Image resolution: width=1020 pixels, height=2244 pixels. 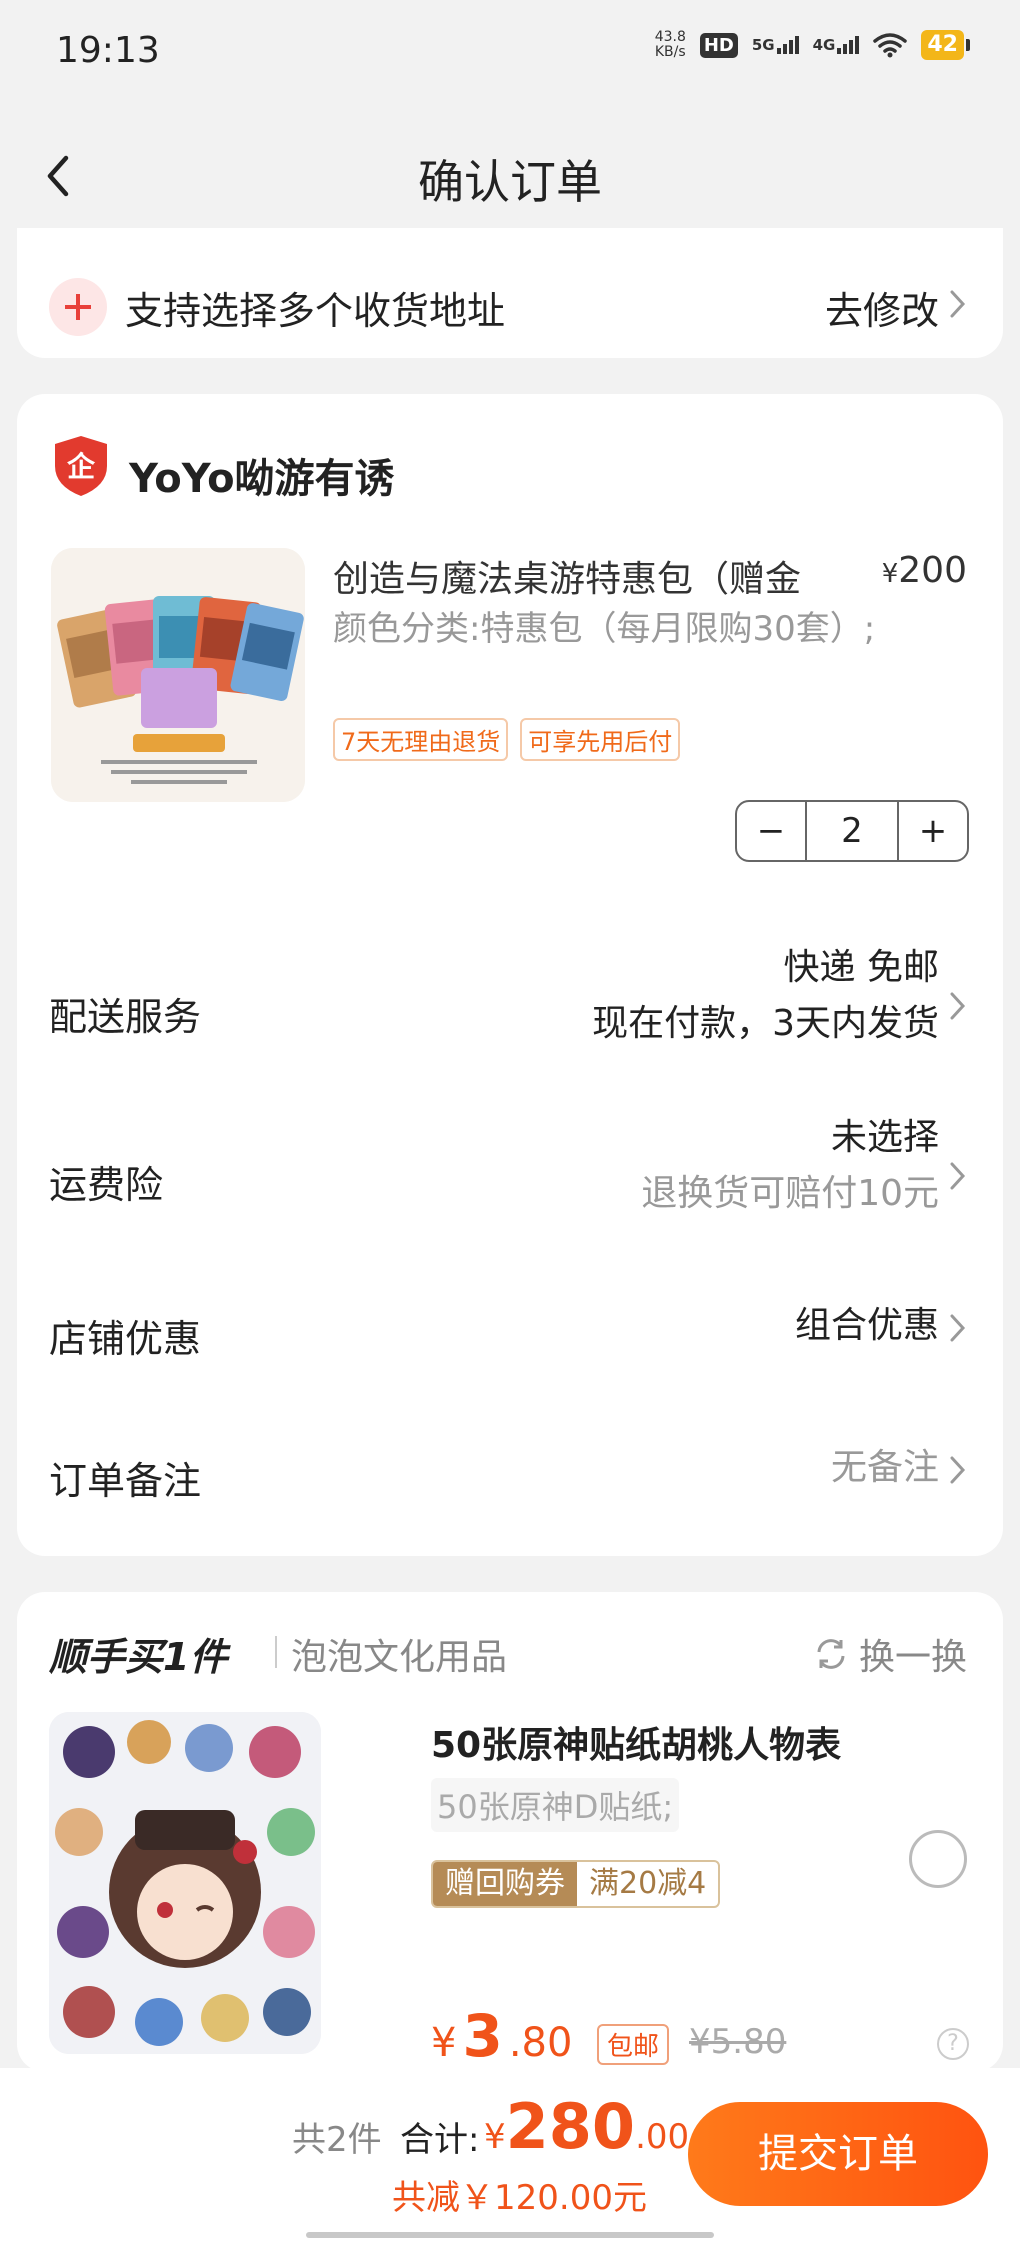 I want to click on quantity-value: 2, so click(x=852, y=831).